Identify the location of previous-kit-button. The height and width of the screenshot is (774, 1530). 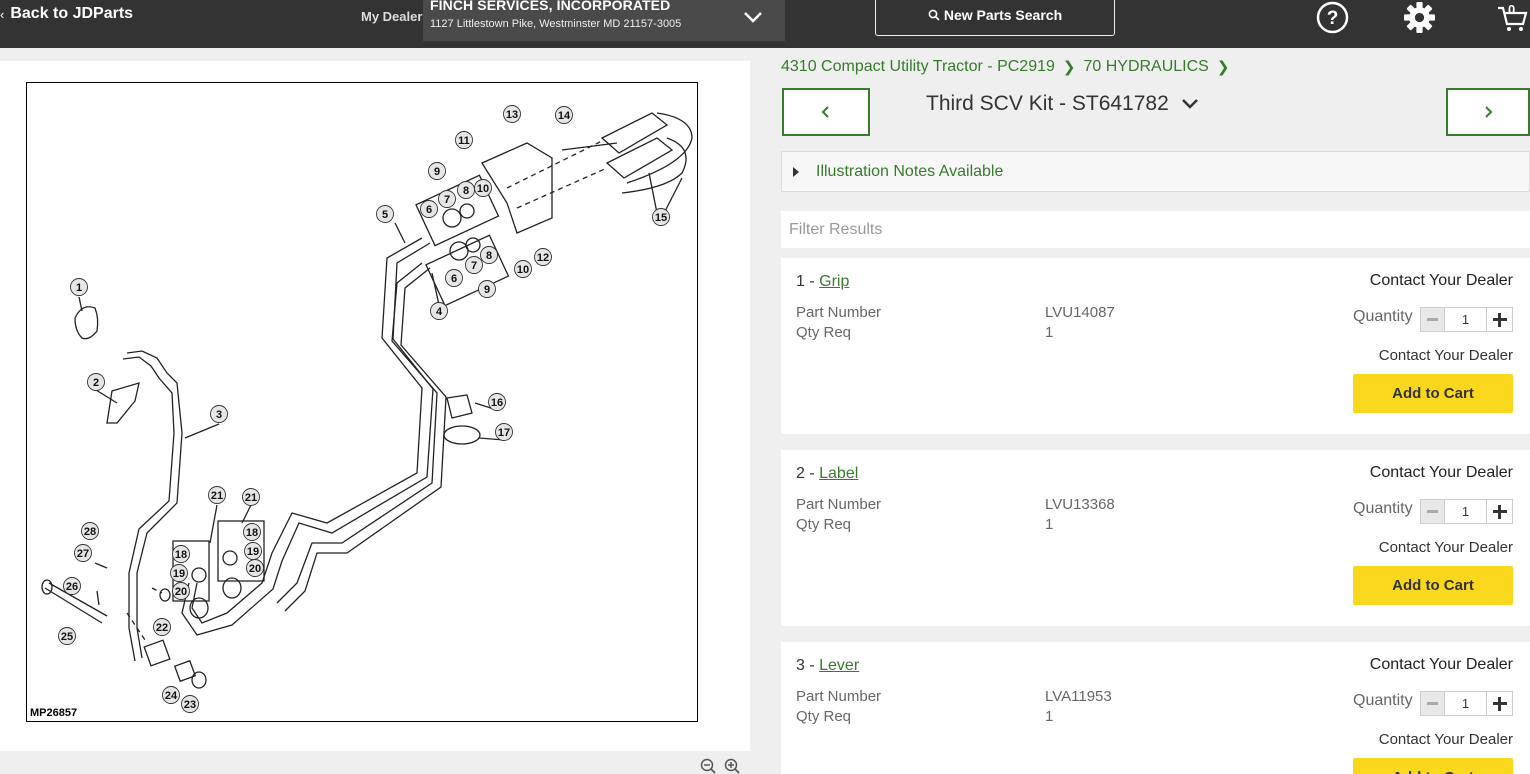
(826, 112).